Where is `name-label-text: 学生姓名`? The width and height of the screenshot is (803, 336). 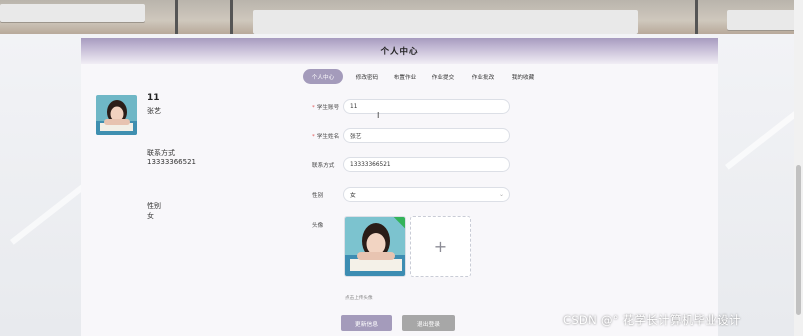 name-label-text: 学生姓名 is located at coordinates (328, 137).